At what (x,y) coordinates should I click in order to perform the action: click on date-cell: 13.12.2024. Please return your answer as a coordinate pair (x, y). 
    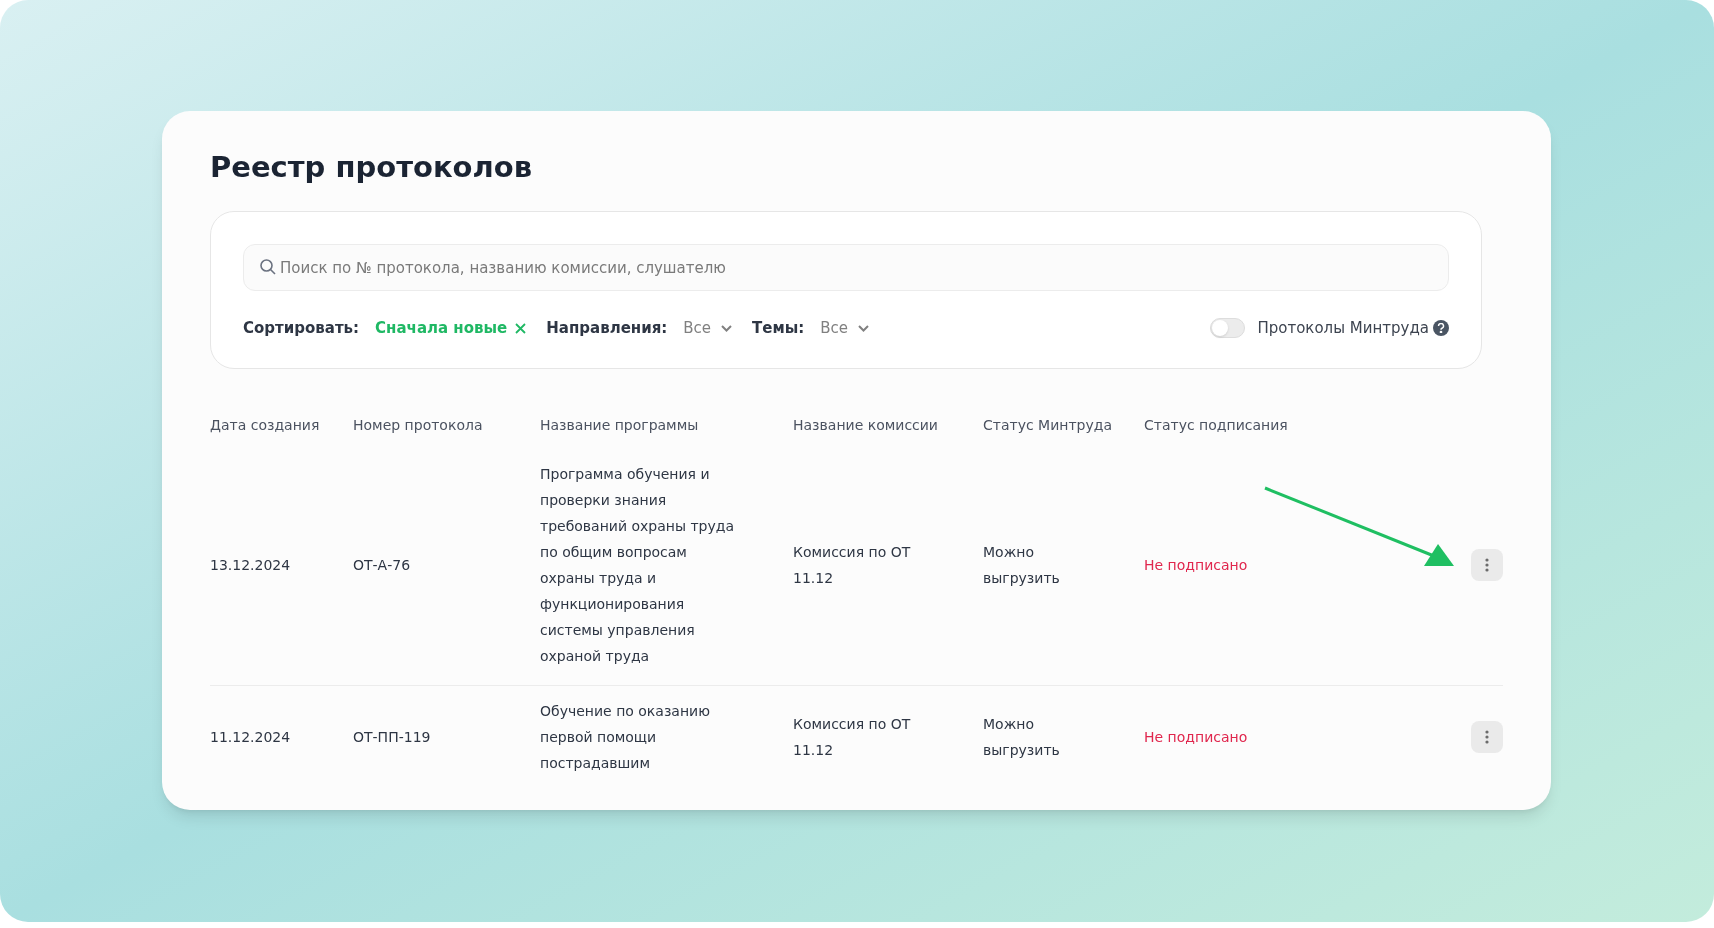
    Looking at the image, I should click on (250, 564).